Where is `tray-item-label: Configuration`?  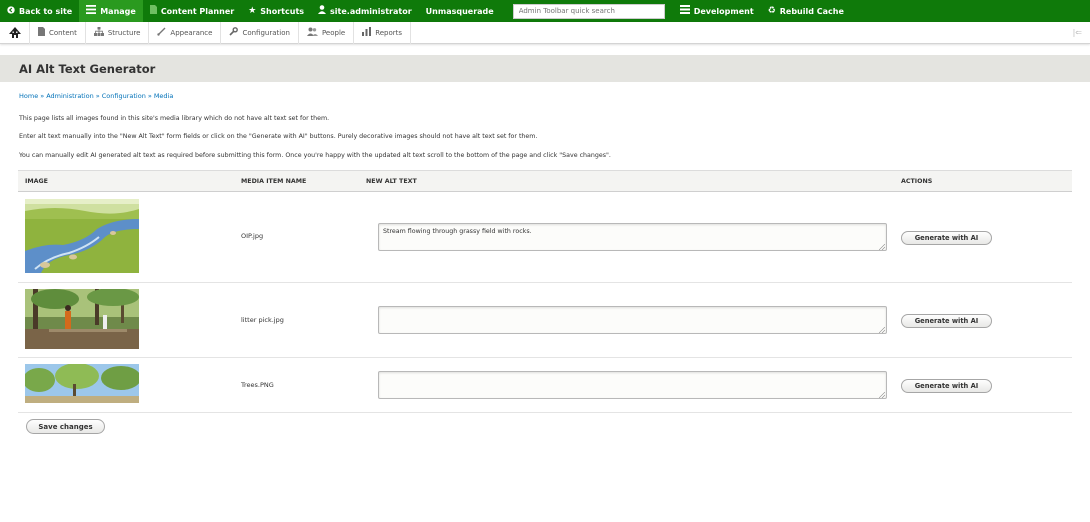 tray-item-label: Configuration is located at coordinates (266, 32).